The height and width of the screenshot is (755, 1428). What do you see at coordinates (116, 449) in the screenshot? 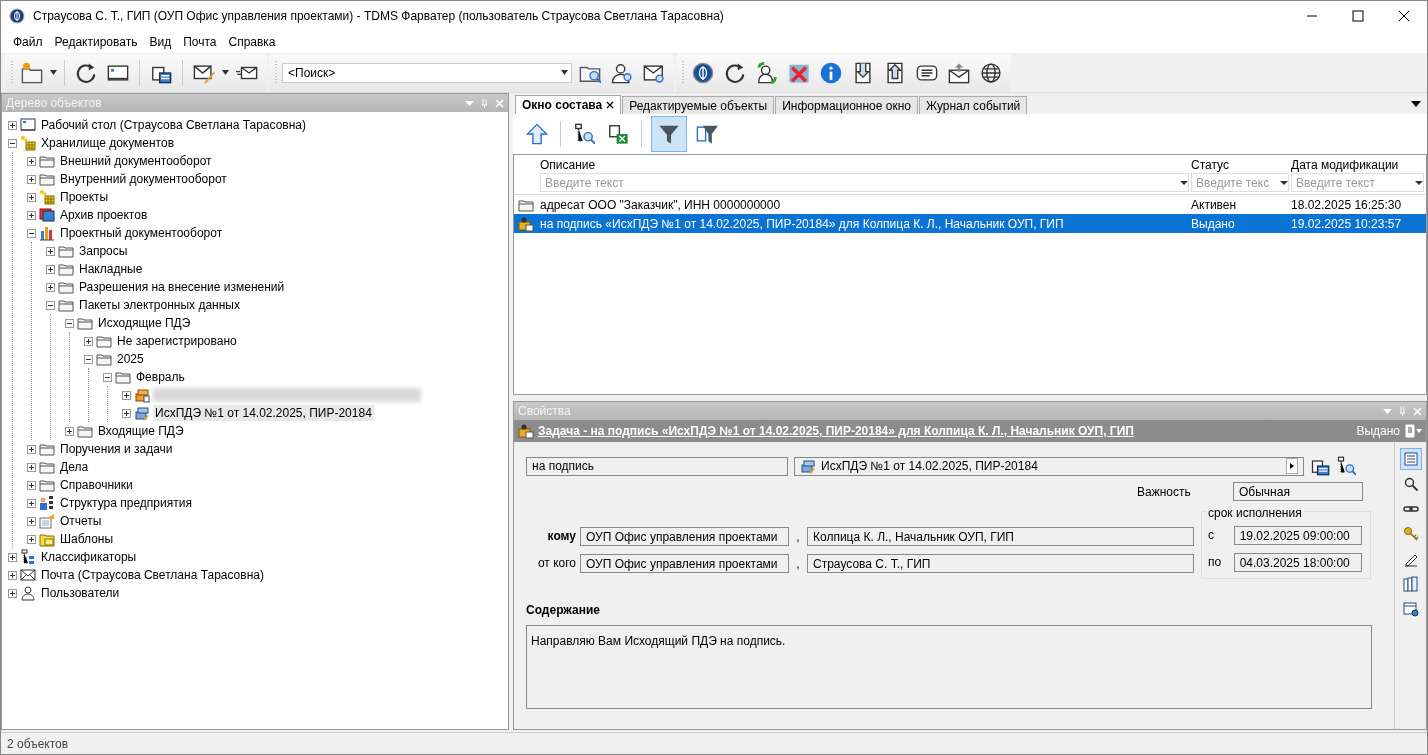
I see `tree-item: Поручения и задачи` at bounding box center [116, 449].